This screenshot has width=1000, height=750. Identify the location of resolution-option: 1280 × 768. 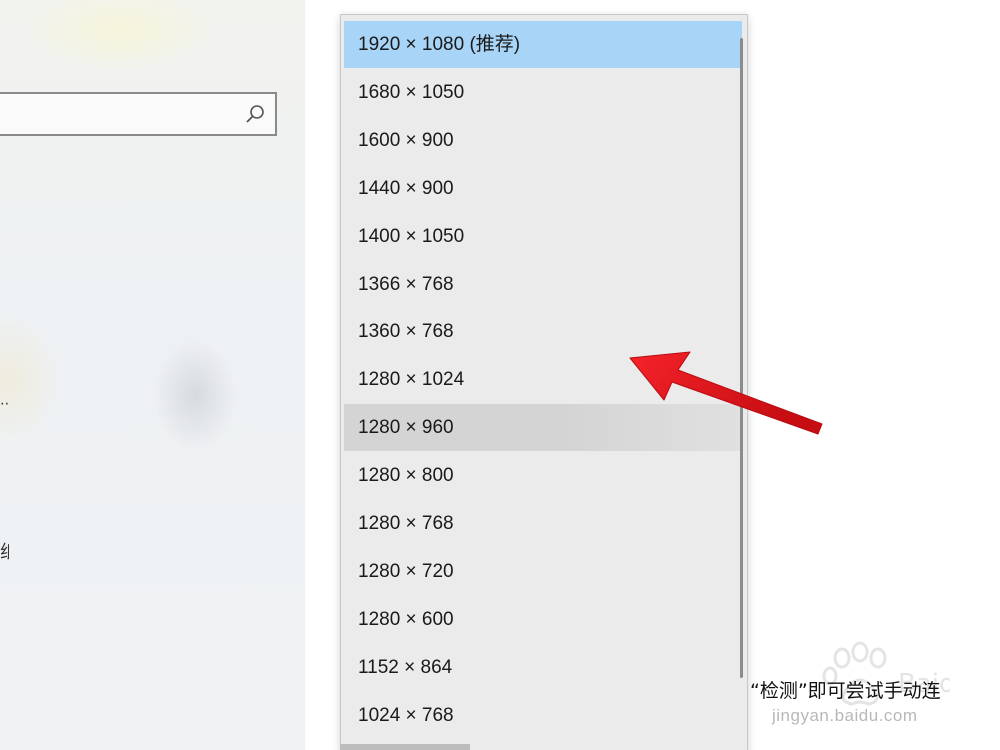
(543, 523).